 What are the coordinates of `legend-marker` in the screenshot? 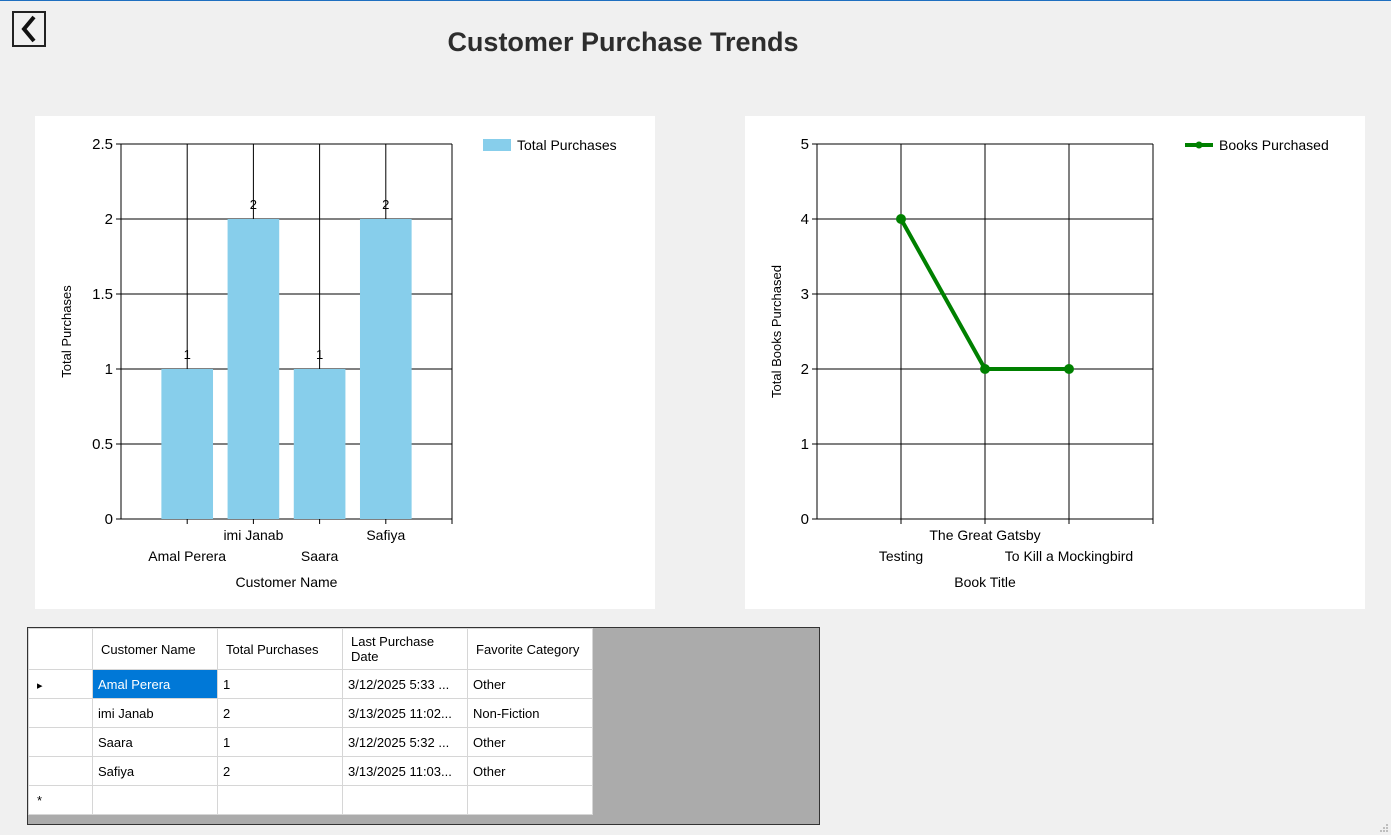 It's located at (1199, 145).